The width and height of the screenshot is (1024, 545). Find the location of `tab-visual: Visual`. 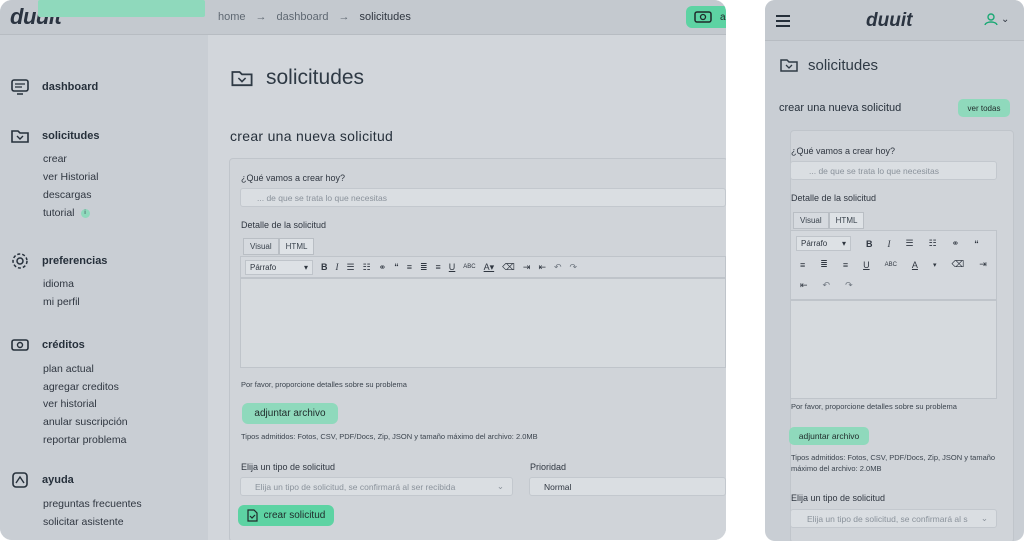

tab-visual: Visual is located at coordinates (261, 246).